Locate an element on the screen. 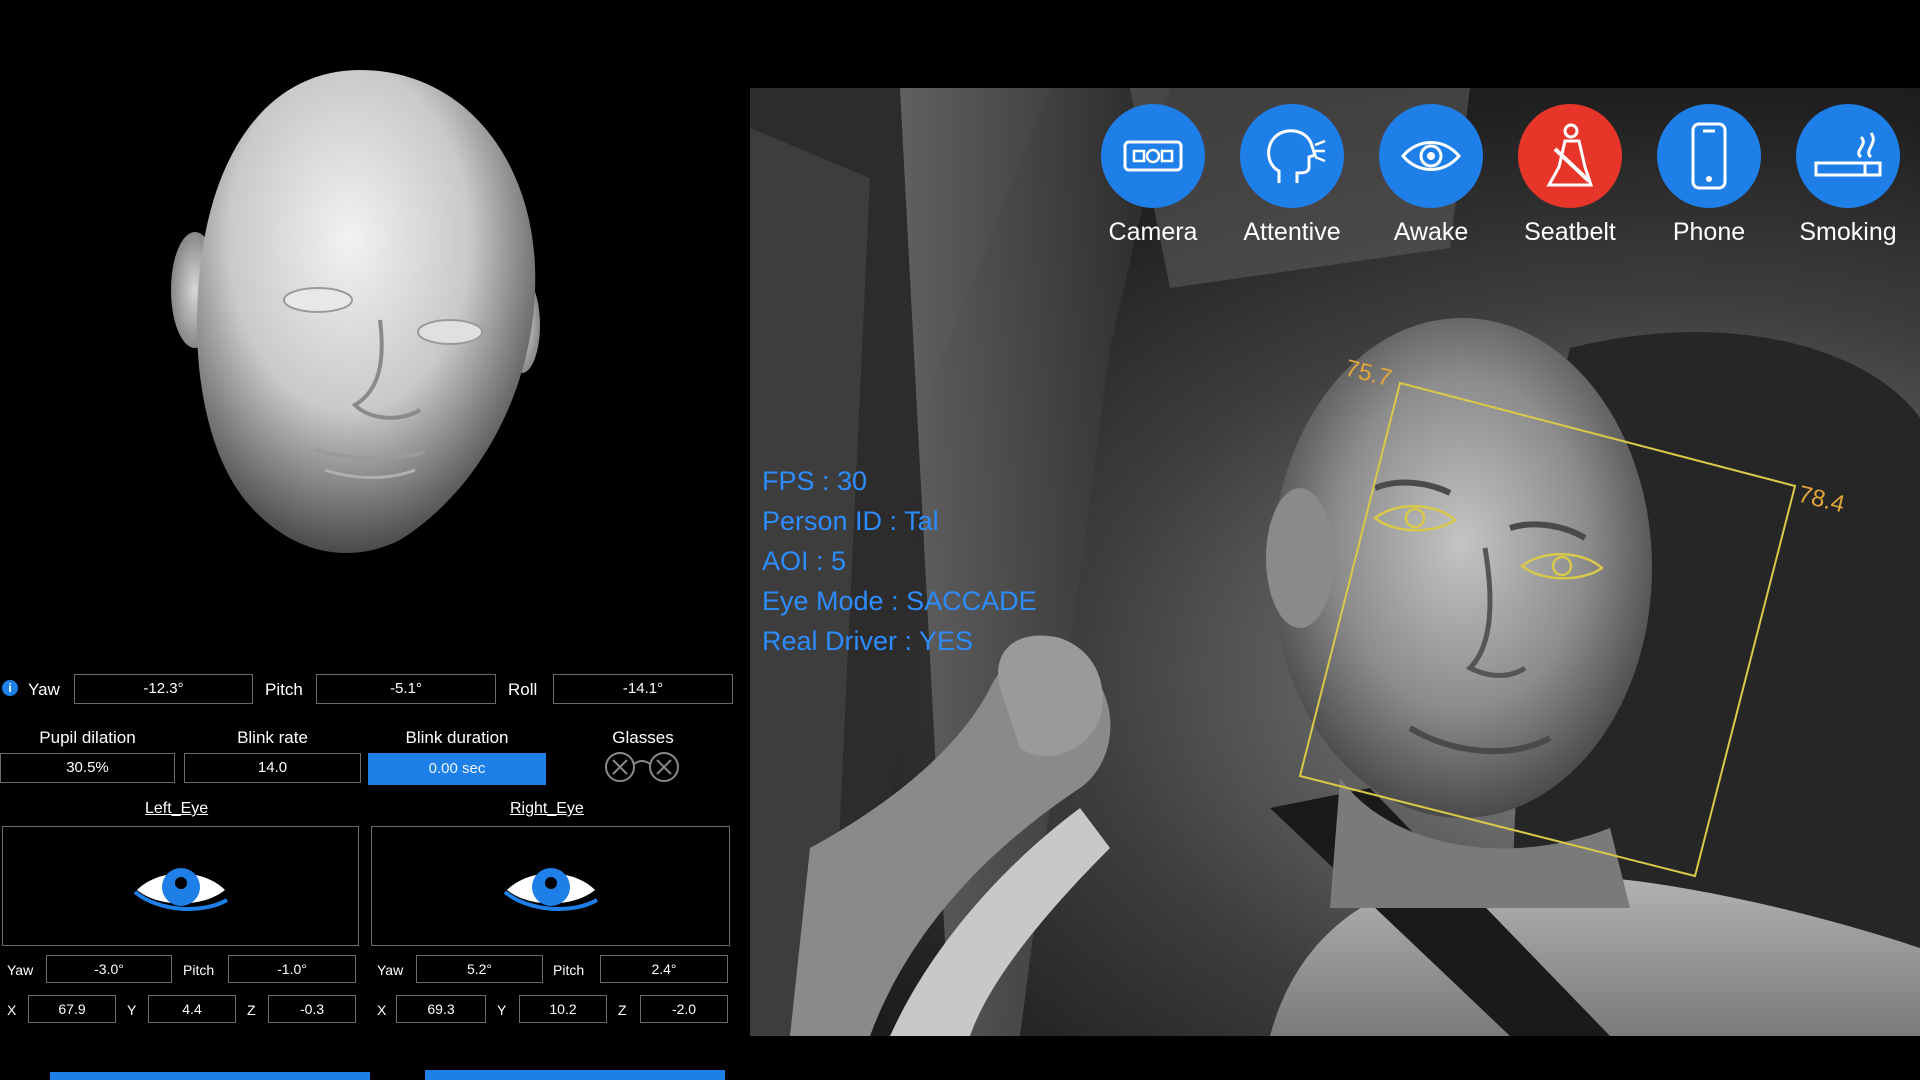 The image size is (1920, 1080). left-eye-icon is located at coordinates (181, 889).